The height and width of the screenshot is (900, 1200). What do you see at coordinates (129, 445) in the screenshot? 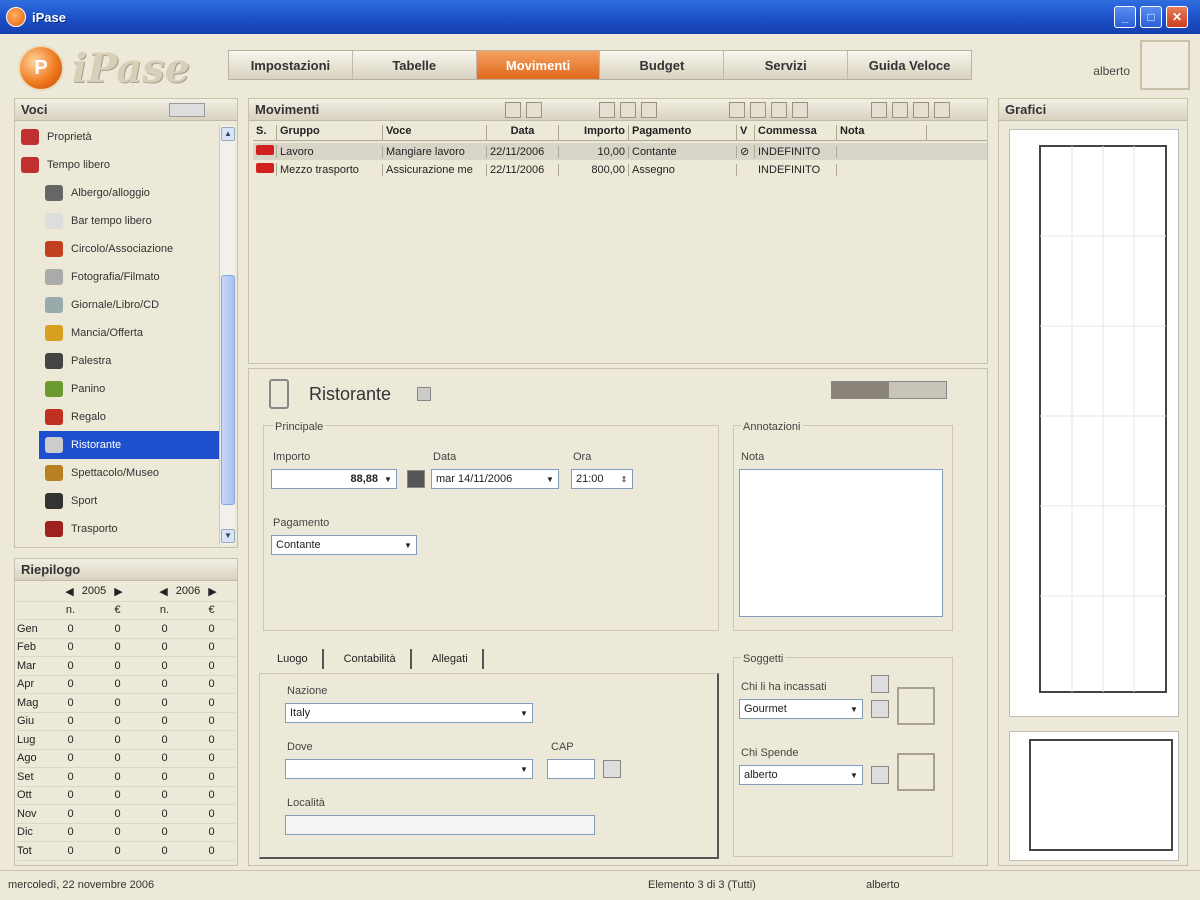
I see `sidebar-item-ristorante: Ristorante` at bounding box center [129, 445].